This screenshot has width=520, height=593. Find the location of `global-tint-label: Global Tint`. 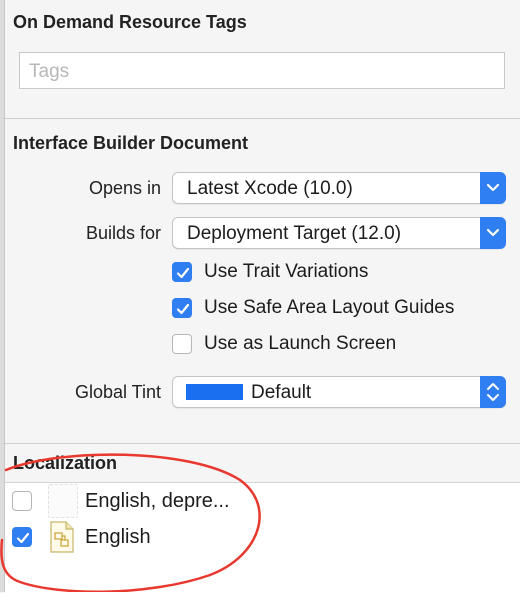

global-tint-label: Global Tint is located at coordinates (117, 392).